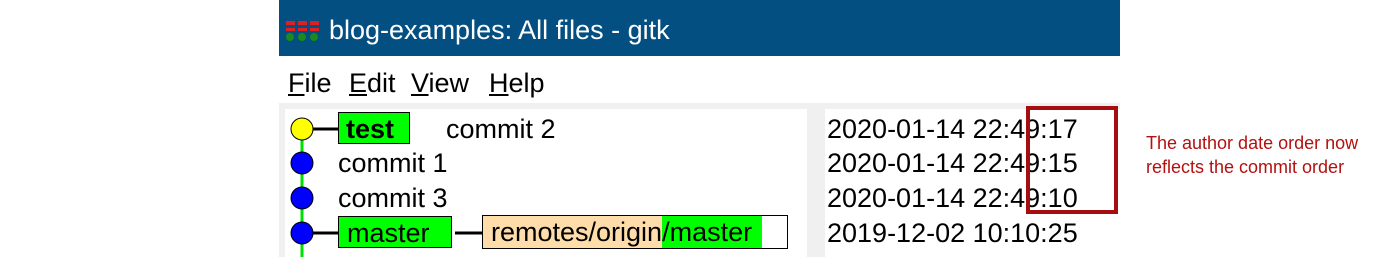  What do you see at coordinates (310, 83) in the screenshot?
I see `menu-file: File` at bounding box center [310, 83].